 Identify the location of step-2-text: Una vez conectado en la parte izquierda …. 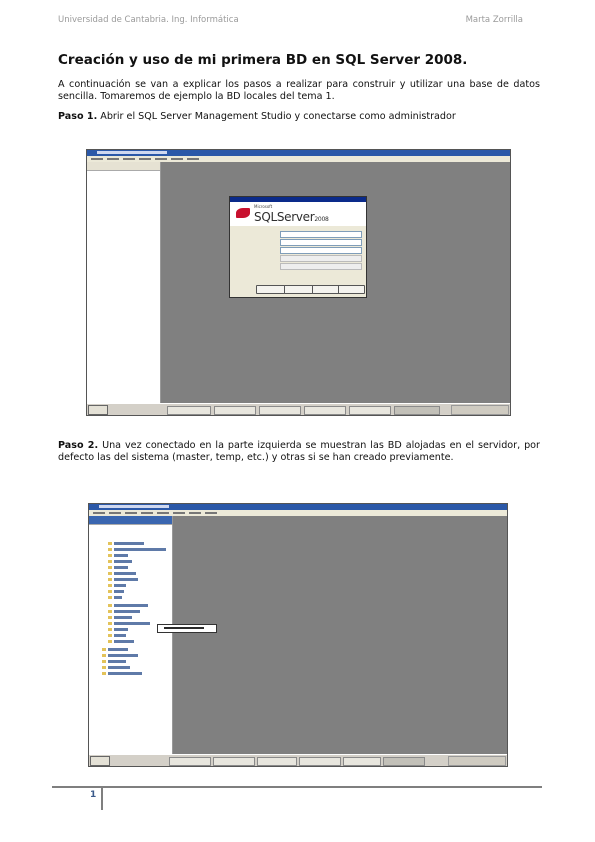
(299, 452).